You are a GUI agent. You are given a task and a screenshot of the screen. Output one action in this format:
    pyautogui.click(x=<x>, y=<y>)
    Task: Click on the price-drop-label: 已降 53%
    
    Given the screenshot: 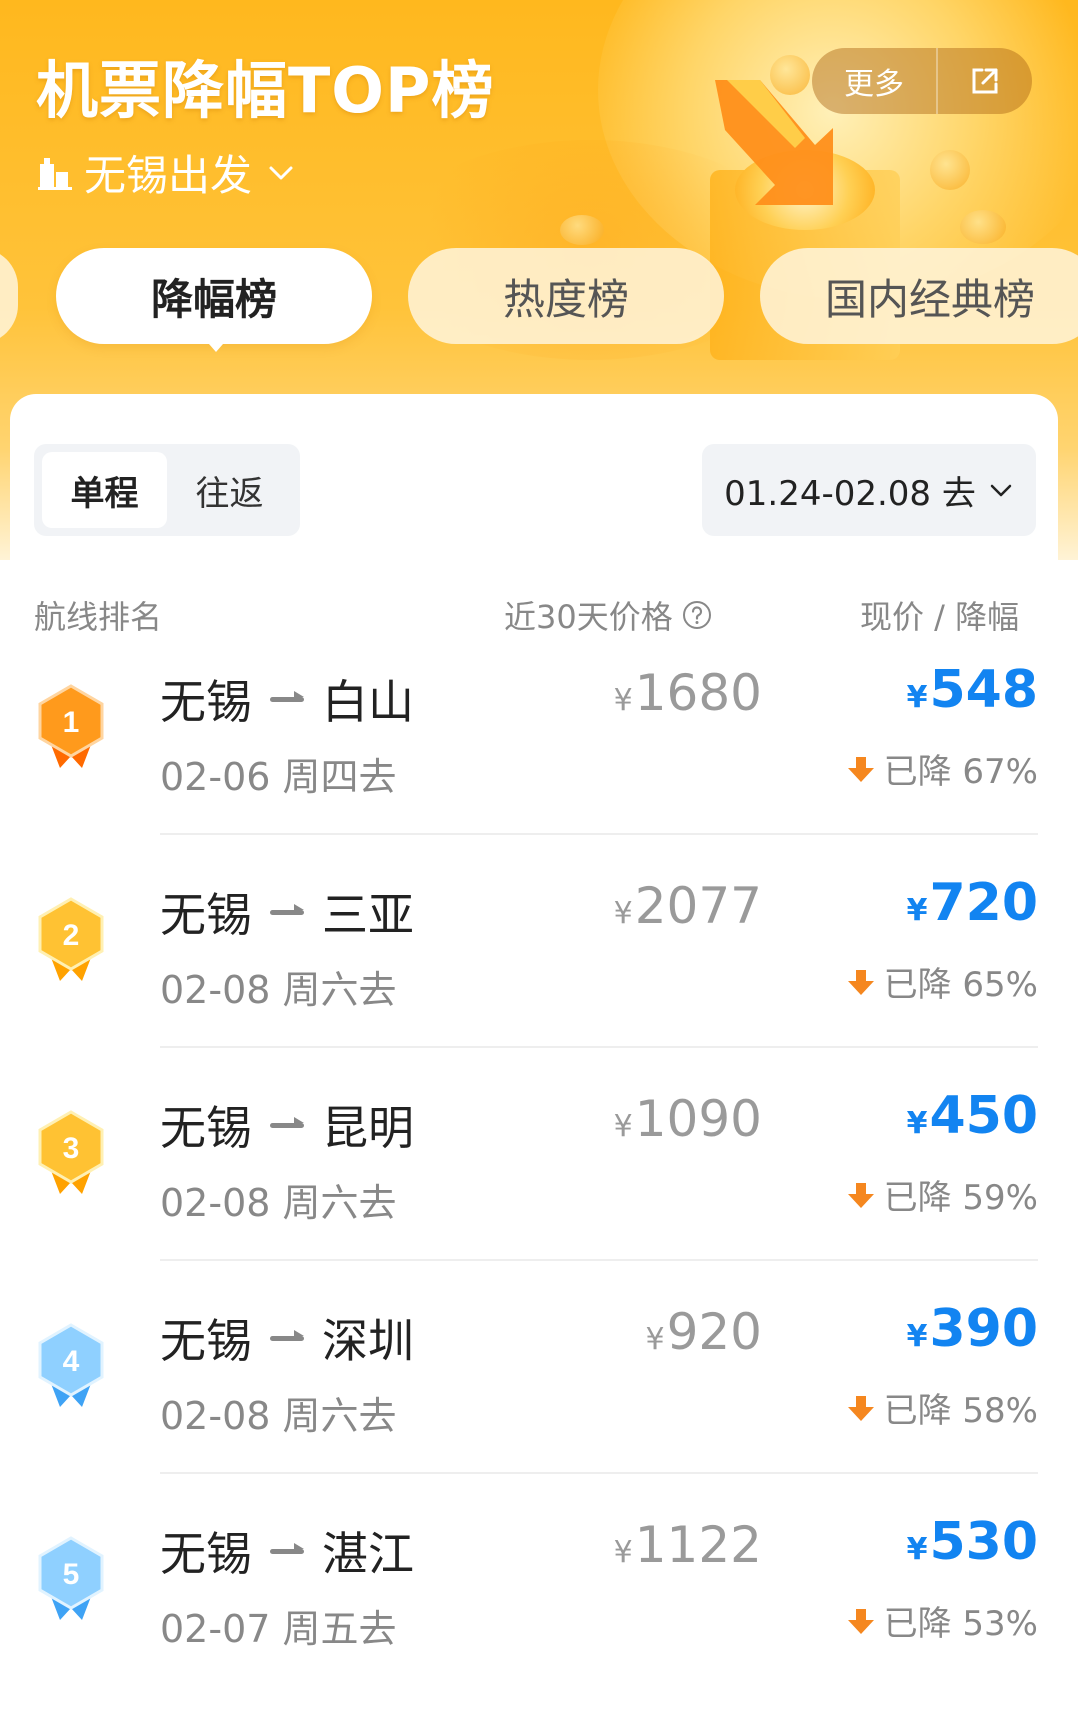 What is the action you would take?
    pyautogui.click(x=960, y=1624)
    